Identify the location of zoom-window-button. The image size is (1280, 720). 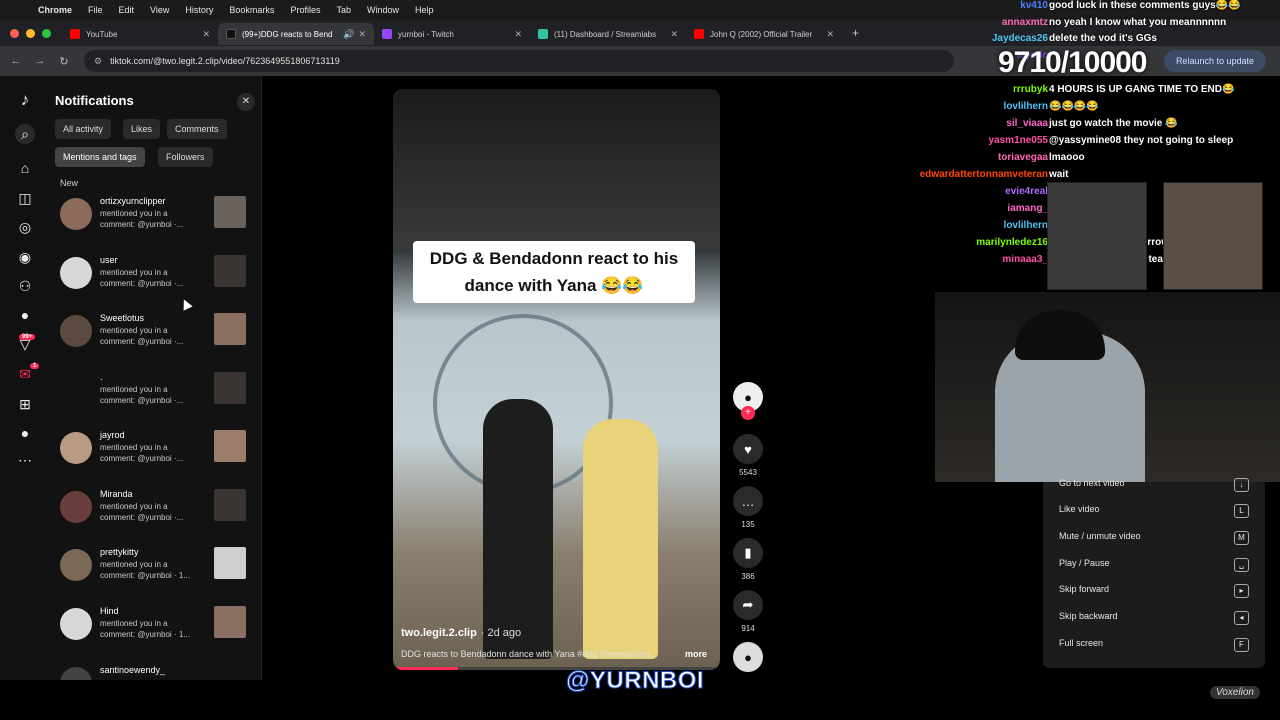
(46, 33).